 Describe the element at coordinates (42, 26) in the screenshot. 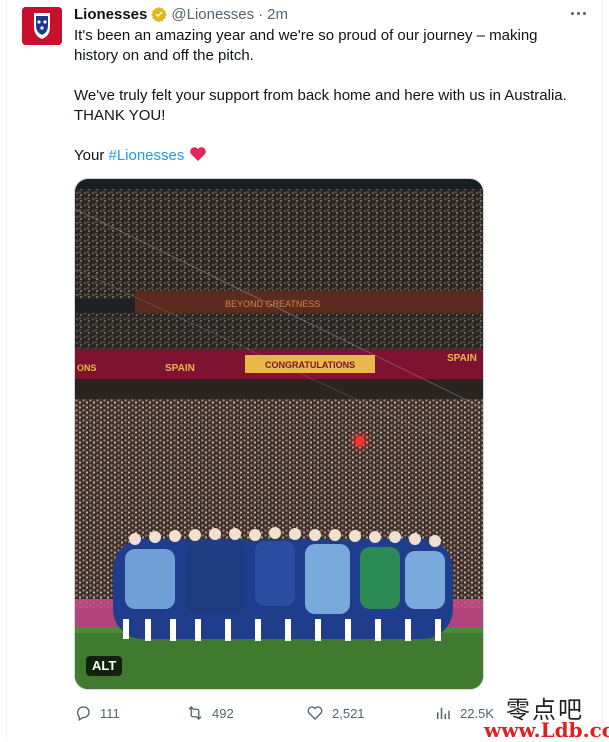

I see `avatar` at that location.